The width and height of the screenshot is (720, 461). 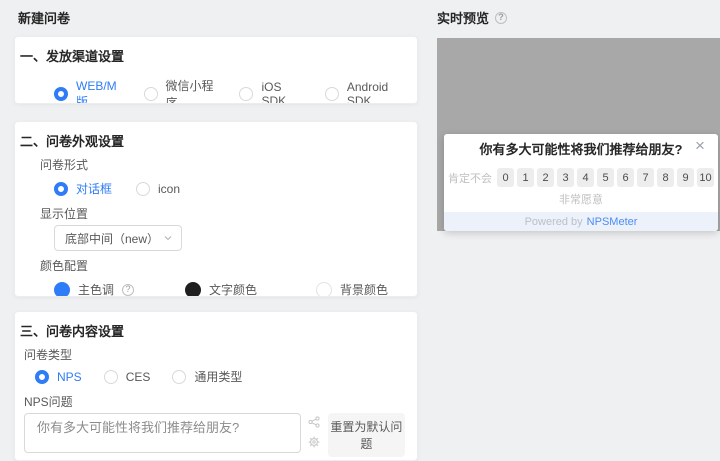 I want to click on radio-label: icon, so click(x=169, y=188).